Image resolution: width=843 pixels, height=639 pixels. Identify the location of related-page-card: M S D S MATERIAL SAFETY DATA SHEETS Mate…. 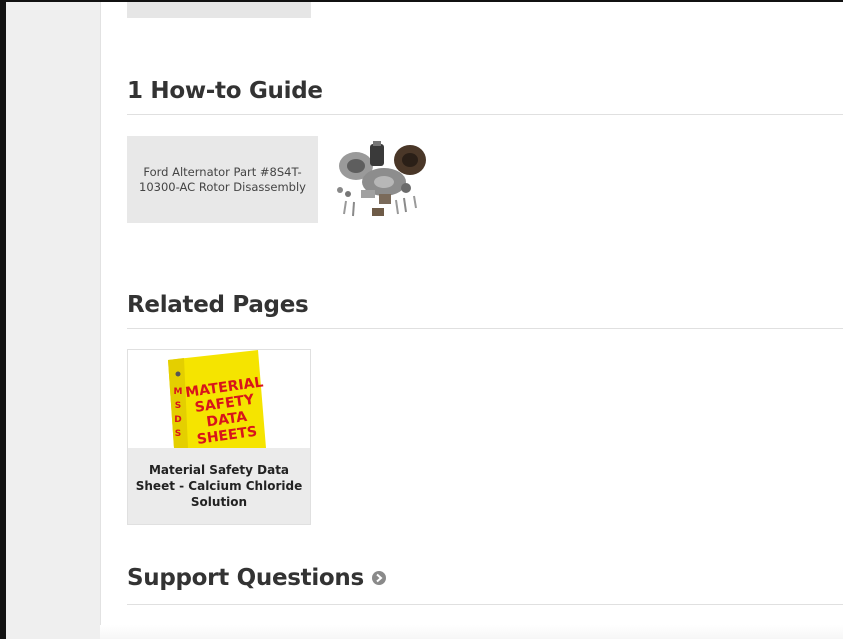
(219, 437).